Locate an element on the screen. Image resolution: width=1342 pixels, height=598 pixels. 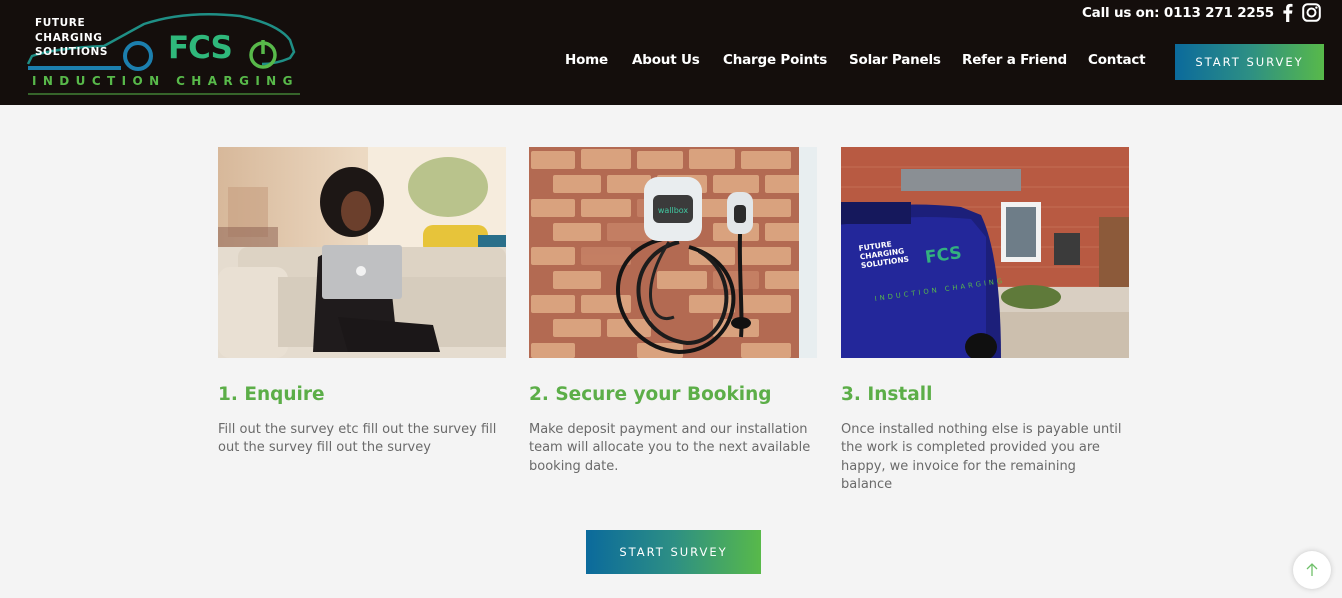
header-start-survey-button: START SURVEY is located at coordinates (1249, 62).